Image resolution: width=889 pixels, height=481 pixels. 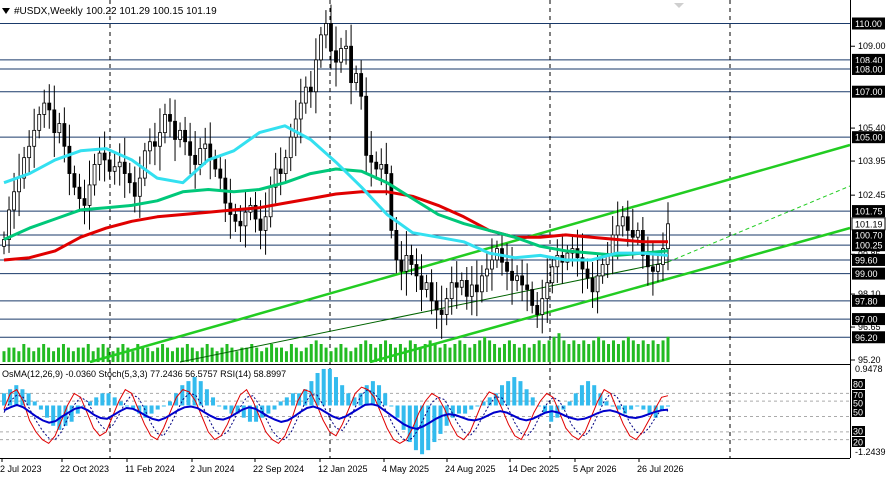 What do you see at coordinates (212, 469) in the screenshot?
I see `time-tick-label: 2 Jun 2024` at bounding box center [212, 469].